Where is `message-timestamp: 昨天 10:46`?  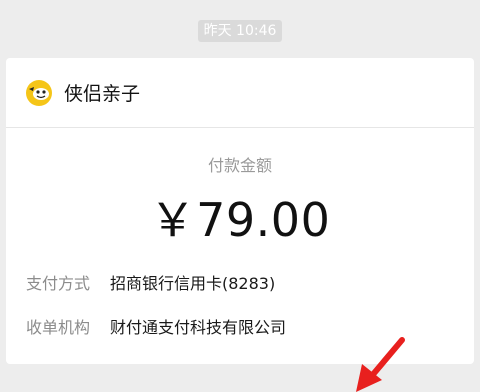
message-timestamp: 昨天 10:46 is located at coordinates (240, 31).